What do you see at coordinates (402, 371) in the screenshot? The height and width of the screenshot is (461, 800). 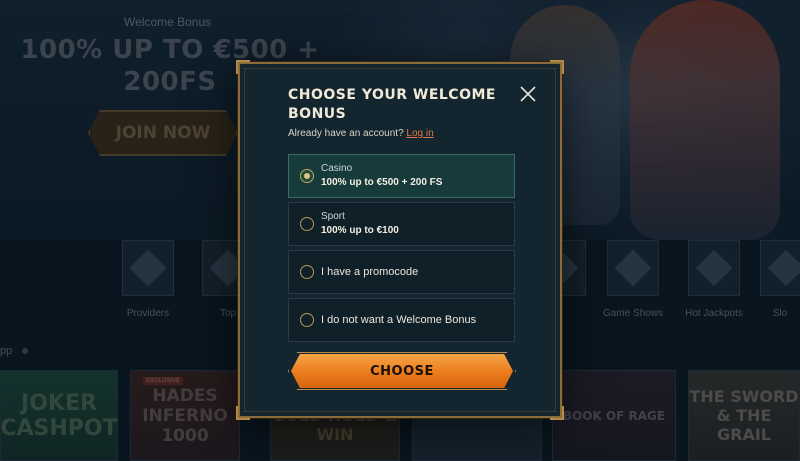 I see `choose-button: CHOOSE` at bounding box center [402, 371].